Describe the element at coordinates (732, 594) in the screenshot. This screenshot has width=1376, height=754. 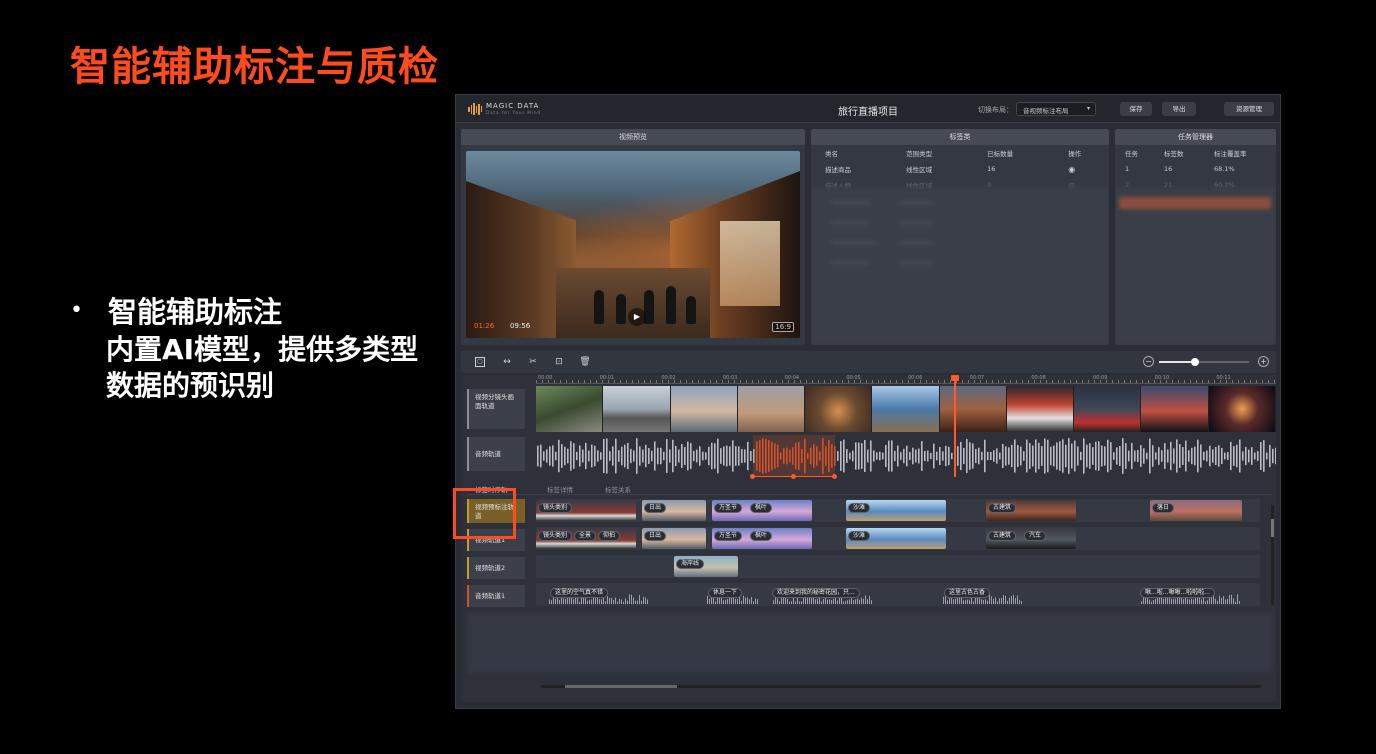
I see `audio-clip: 休息一下` at that location.